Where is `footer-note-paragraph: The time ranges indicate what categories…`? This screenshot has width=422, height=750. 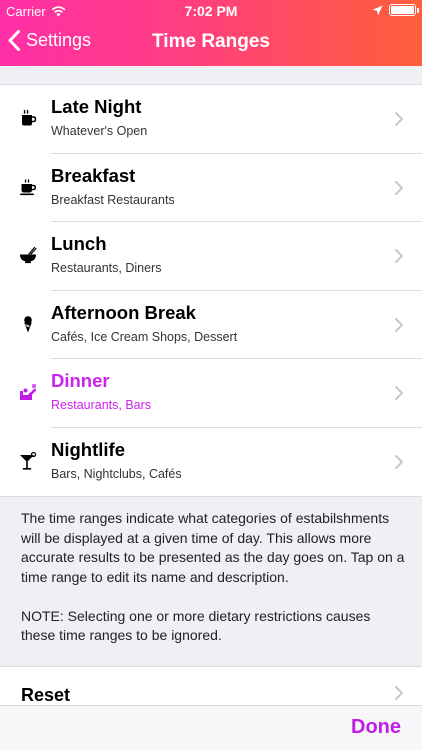 footer-note-paragraph: The time ranges indicate what categories… is located at coordinates (213, 547).